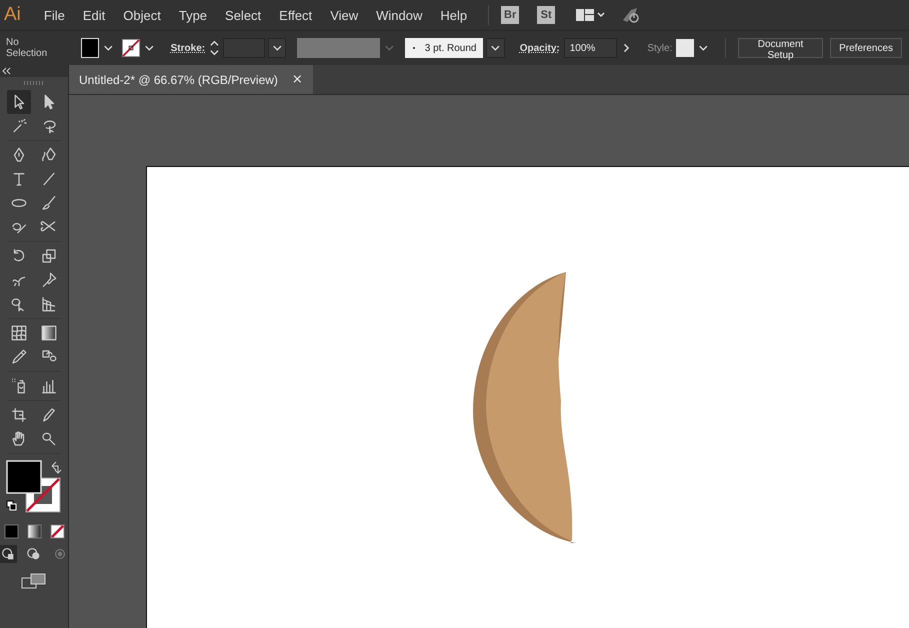 The image size is (909, 628). Describe the element at coordinates (781, 48) in the screenshot. I see `control-bar-button: Document Setup` at that location.